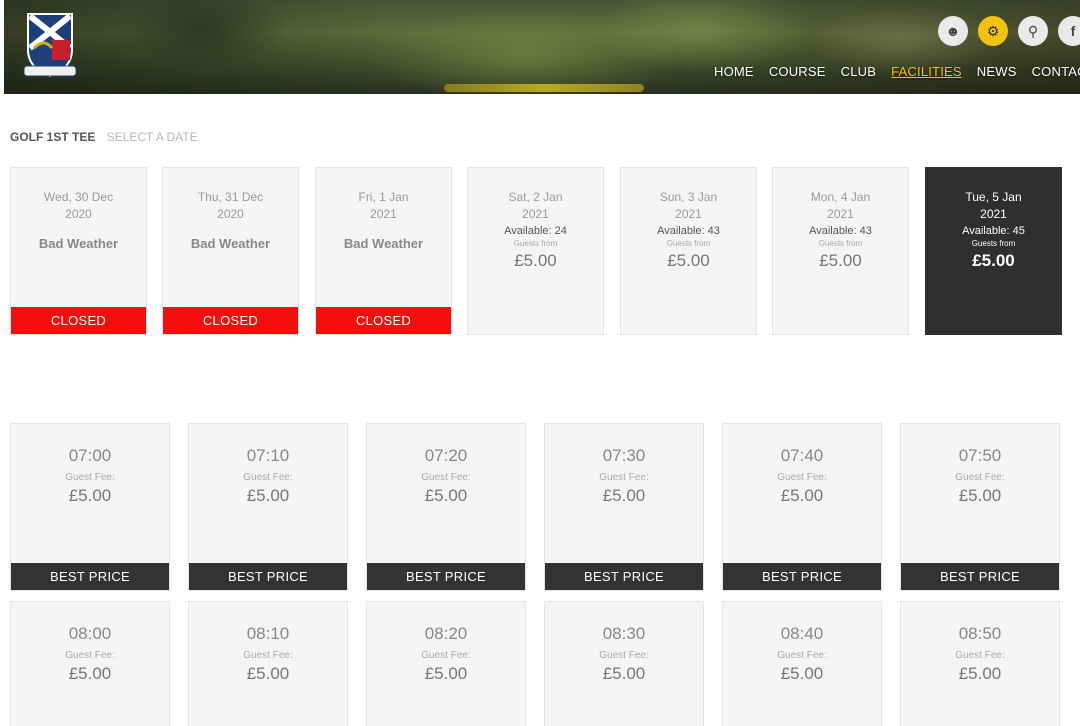  I want to click on slot-time: 07:50, so click(980, 455).